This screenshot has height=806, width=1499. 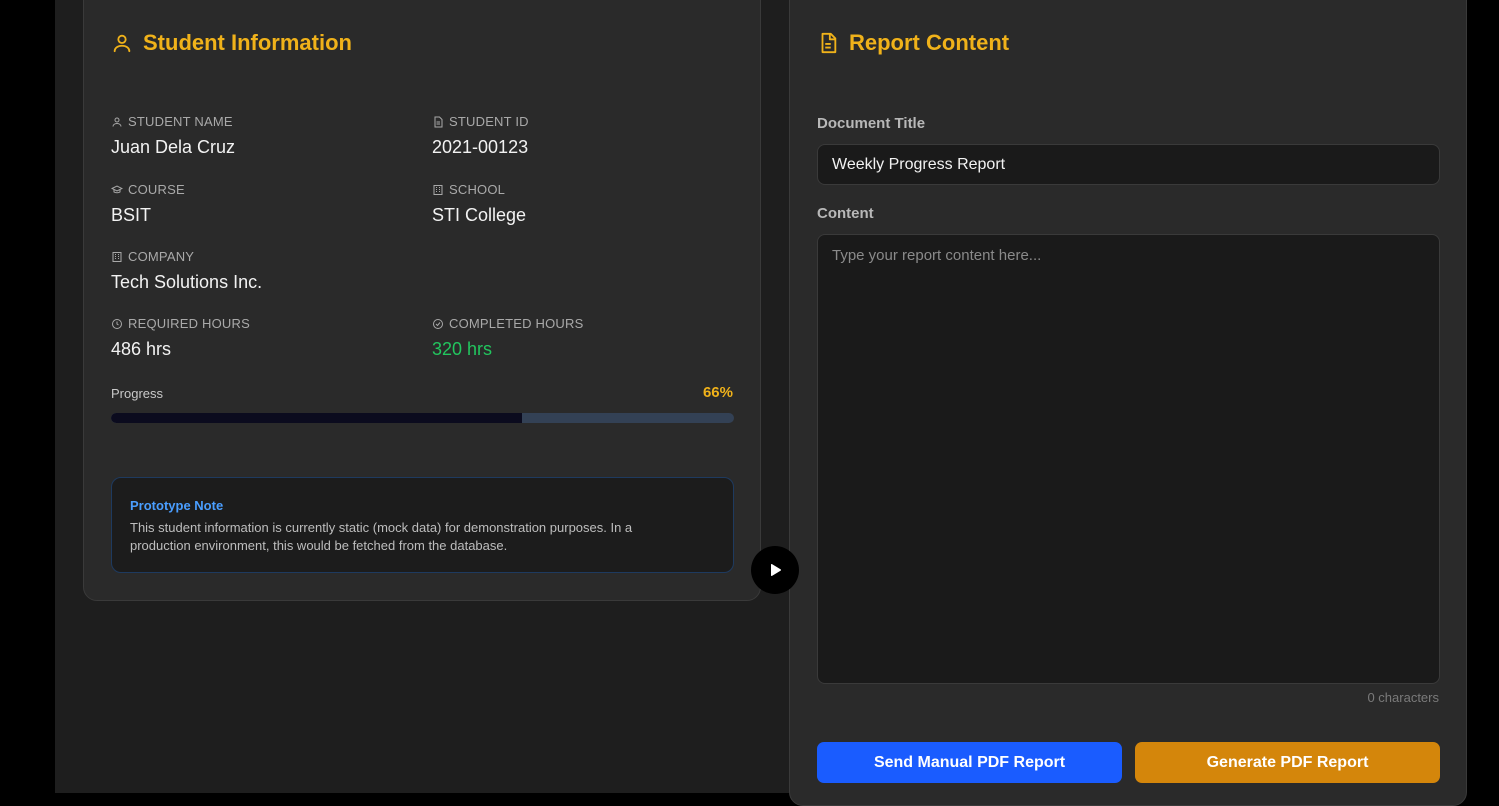 What do you see at coordinates (1287, 762) in the screenshot?
I see `generate-pdf-report-button: Generate PDF Report` at bounding box center [1287, 762].